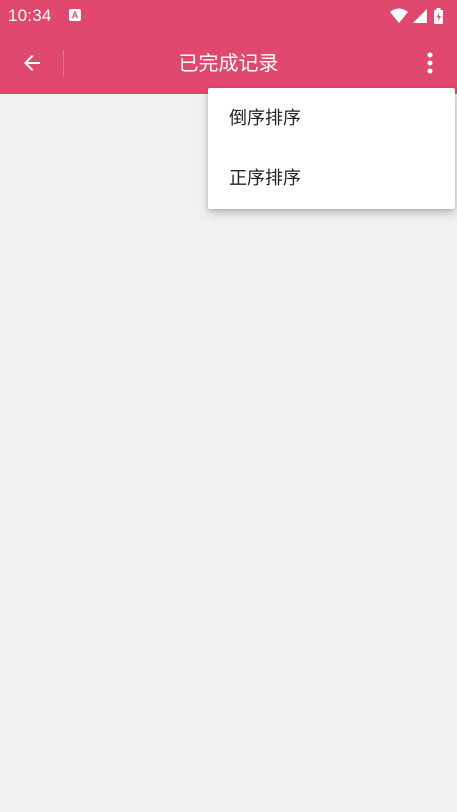 The width and height of the screenshot is (457, 812). I want to click on appbar-divider, so click(63, 63).